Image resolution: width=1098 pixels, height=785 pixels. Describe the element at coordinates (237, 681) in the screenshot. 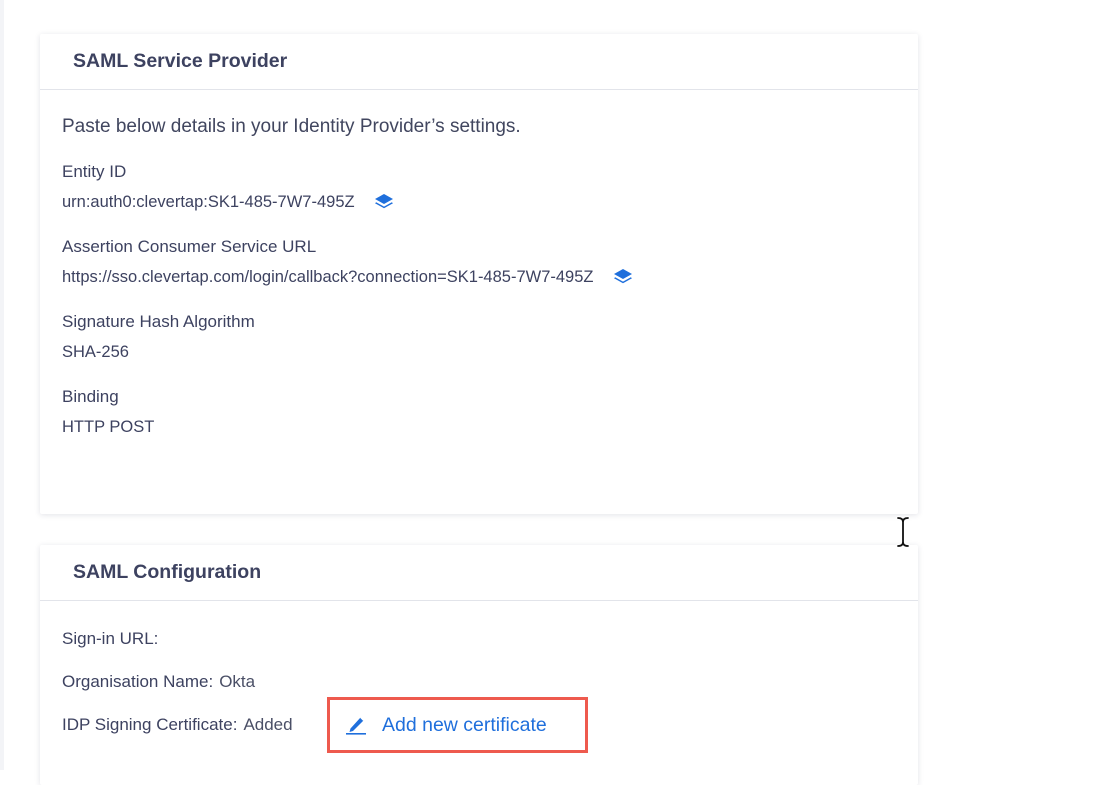

I see `organisation-value: Okta` at that location.